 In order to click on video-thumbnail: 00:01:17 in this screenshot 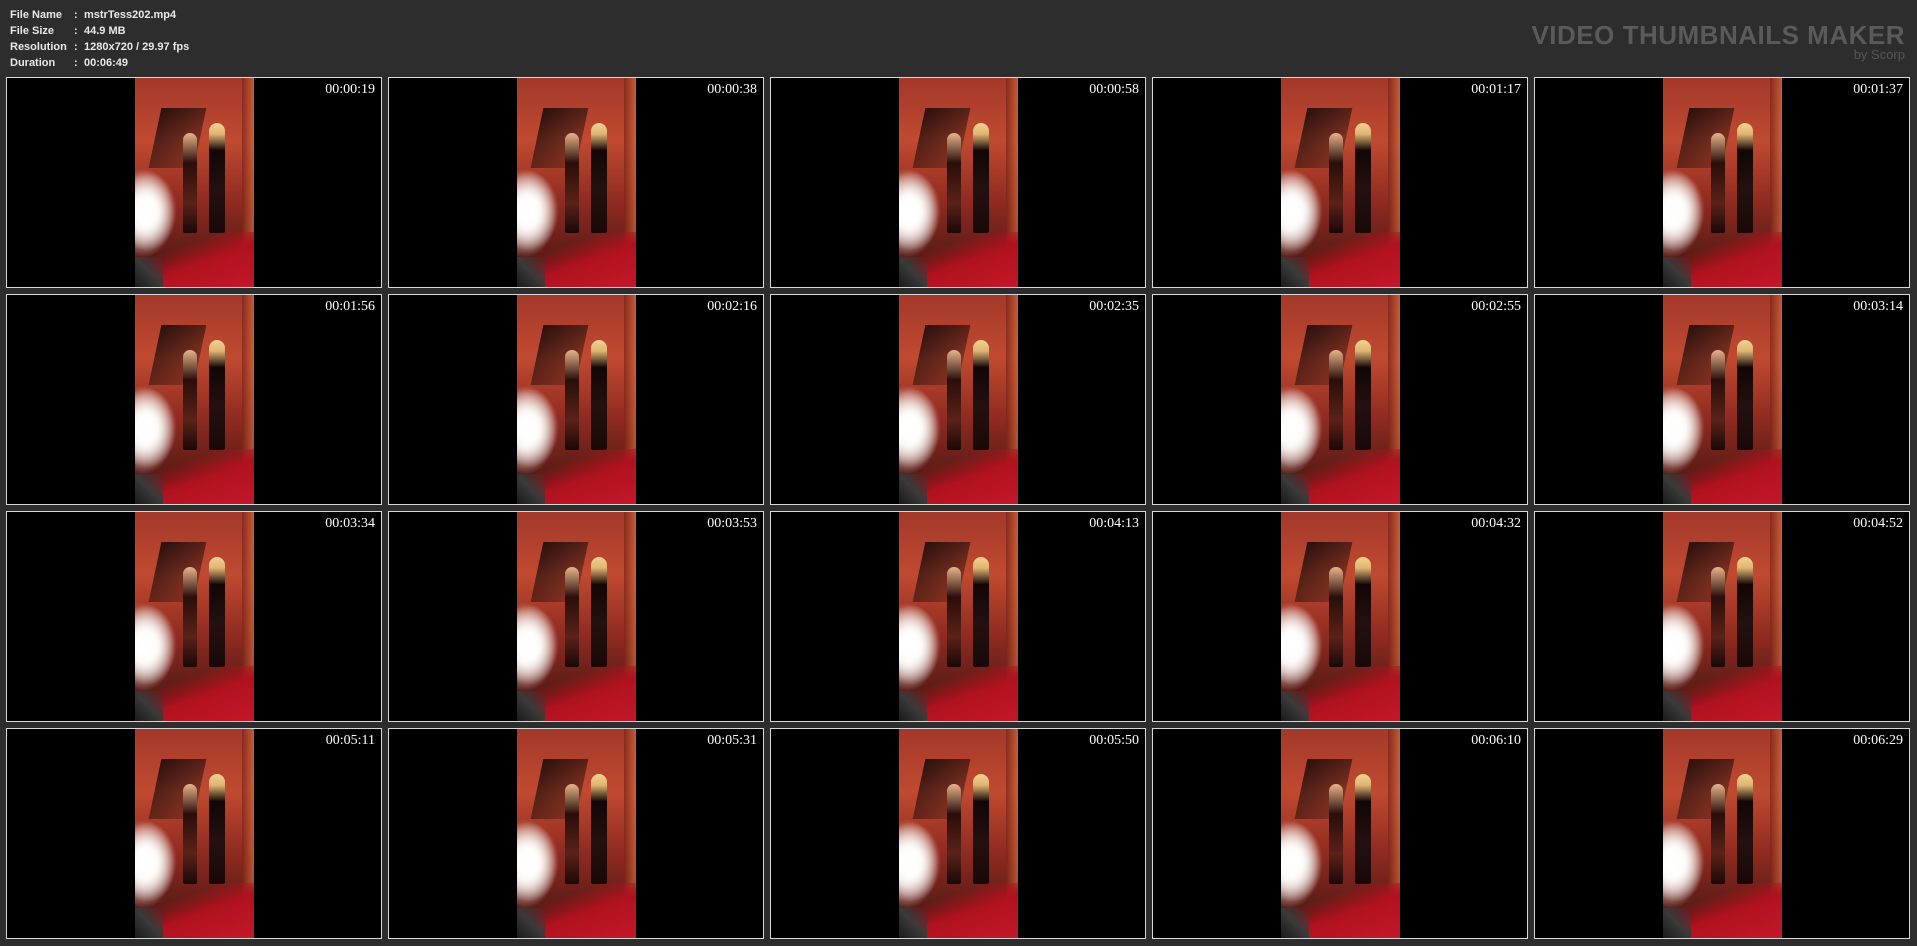, I will do `click(1340, 182)`.